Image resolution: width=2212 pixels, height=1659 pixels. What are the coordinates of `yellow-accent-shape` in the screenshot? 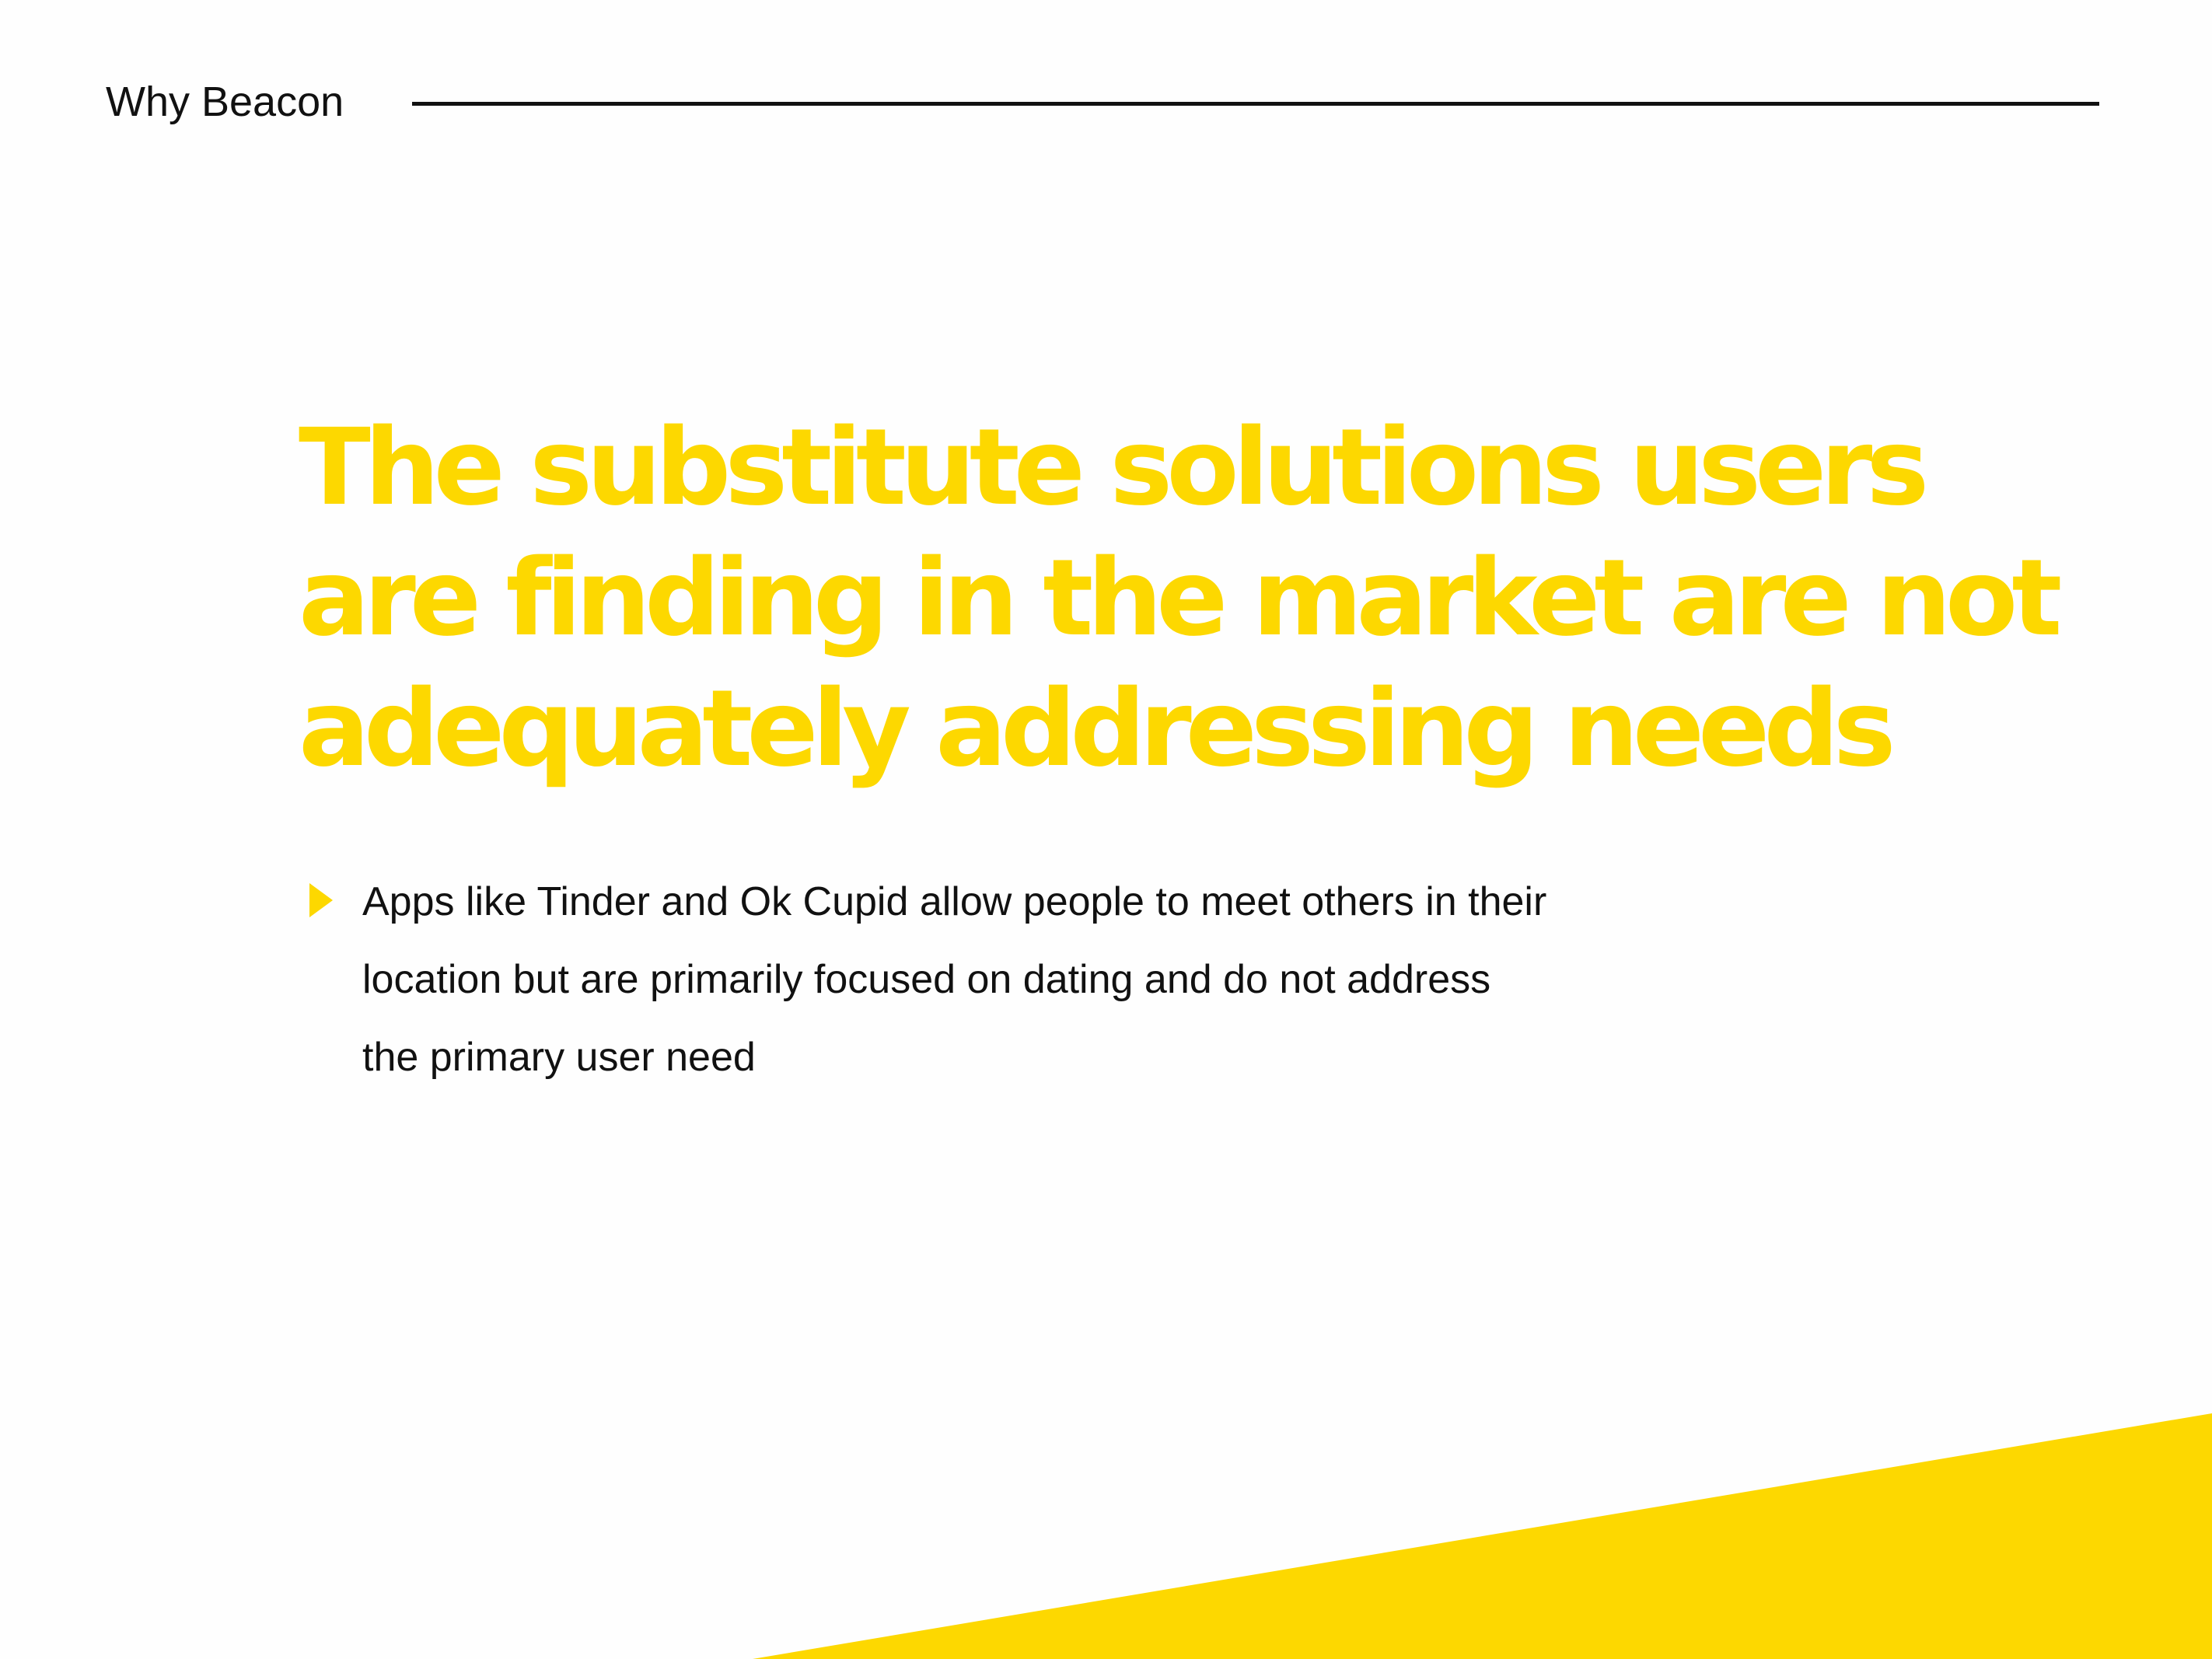 It's located at (1482, 1536).